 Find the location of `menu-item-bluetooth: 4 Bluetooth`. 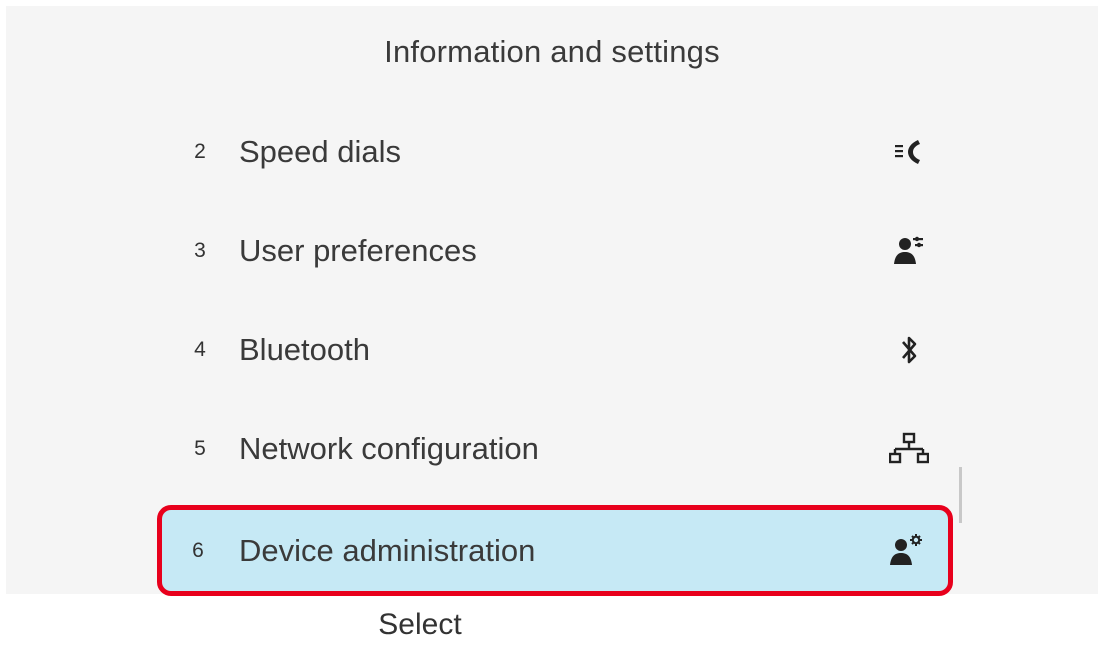

menu-item-bluetooth: 4 Bluetooth is located at coordinates (558, 349).